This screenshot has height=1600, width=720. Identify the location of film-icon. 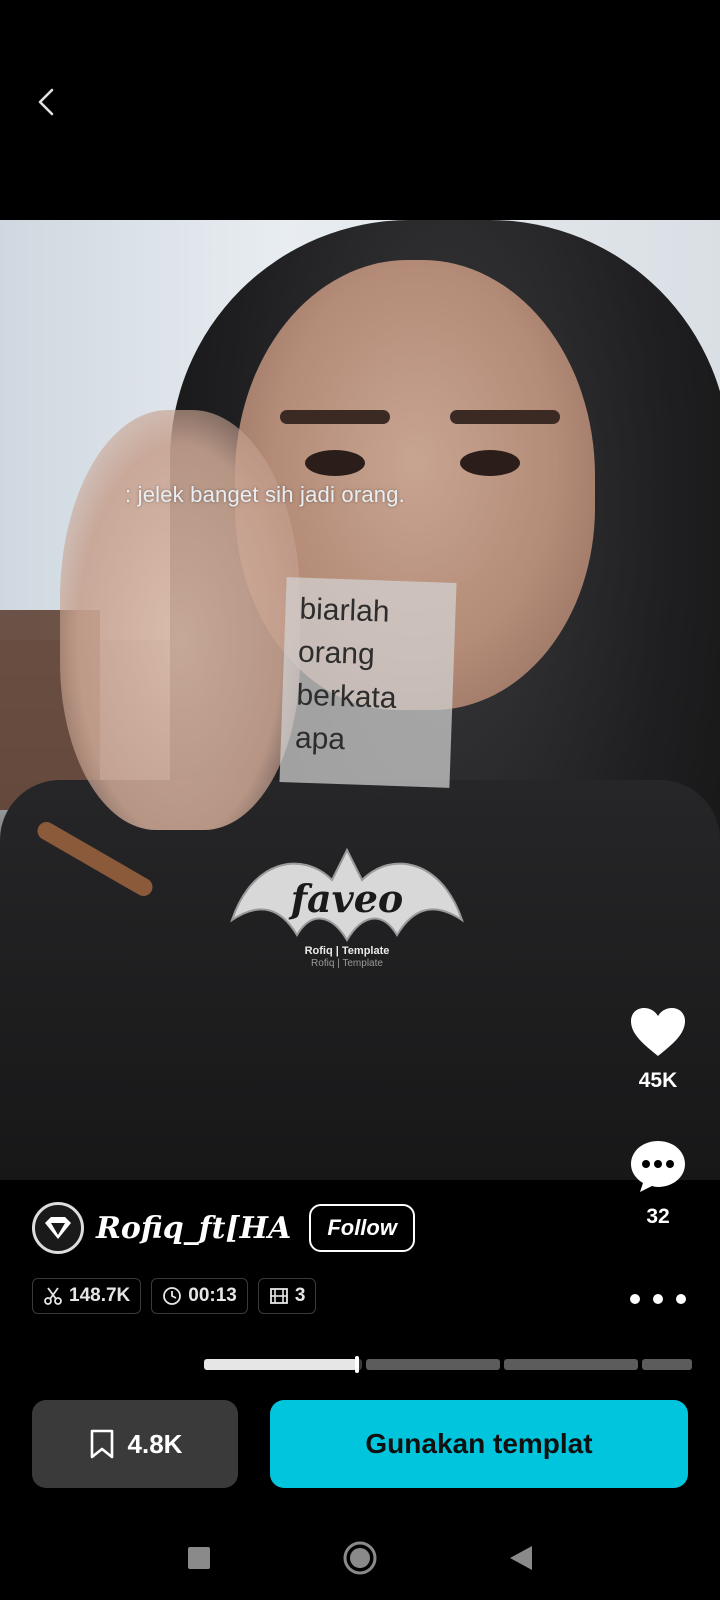
(278, 1296).